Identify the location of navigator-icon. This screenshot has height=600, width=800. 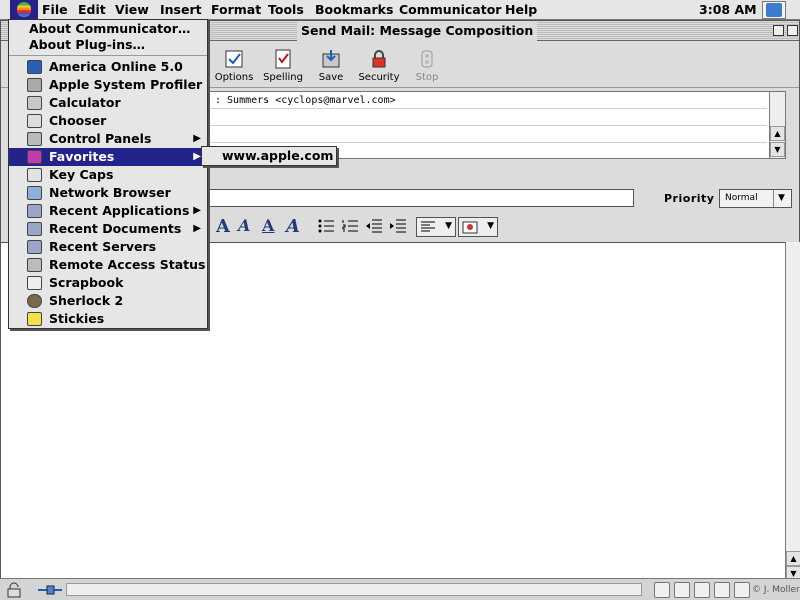
(662, 590).